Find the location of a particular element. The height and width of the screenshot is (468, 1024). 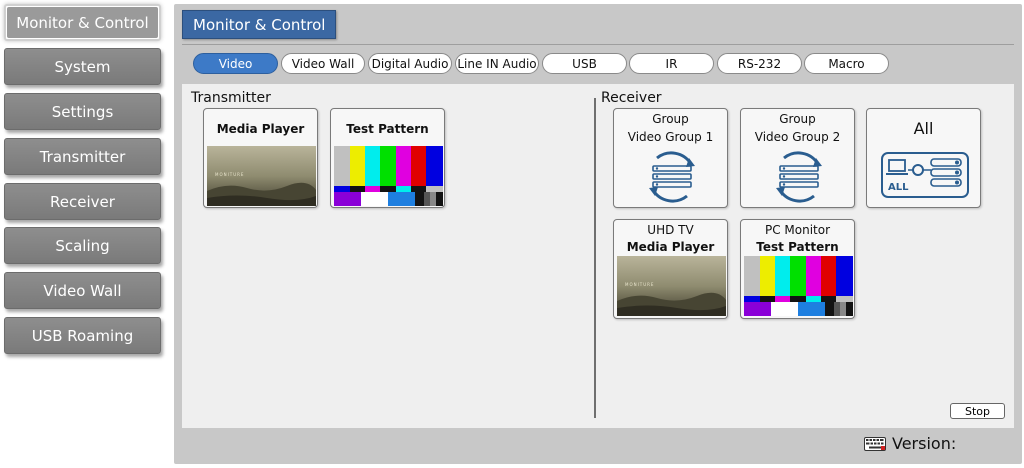

tab-ir: IR is located at coordinates (671, 63).